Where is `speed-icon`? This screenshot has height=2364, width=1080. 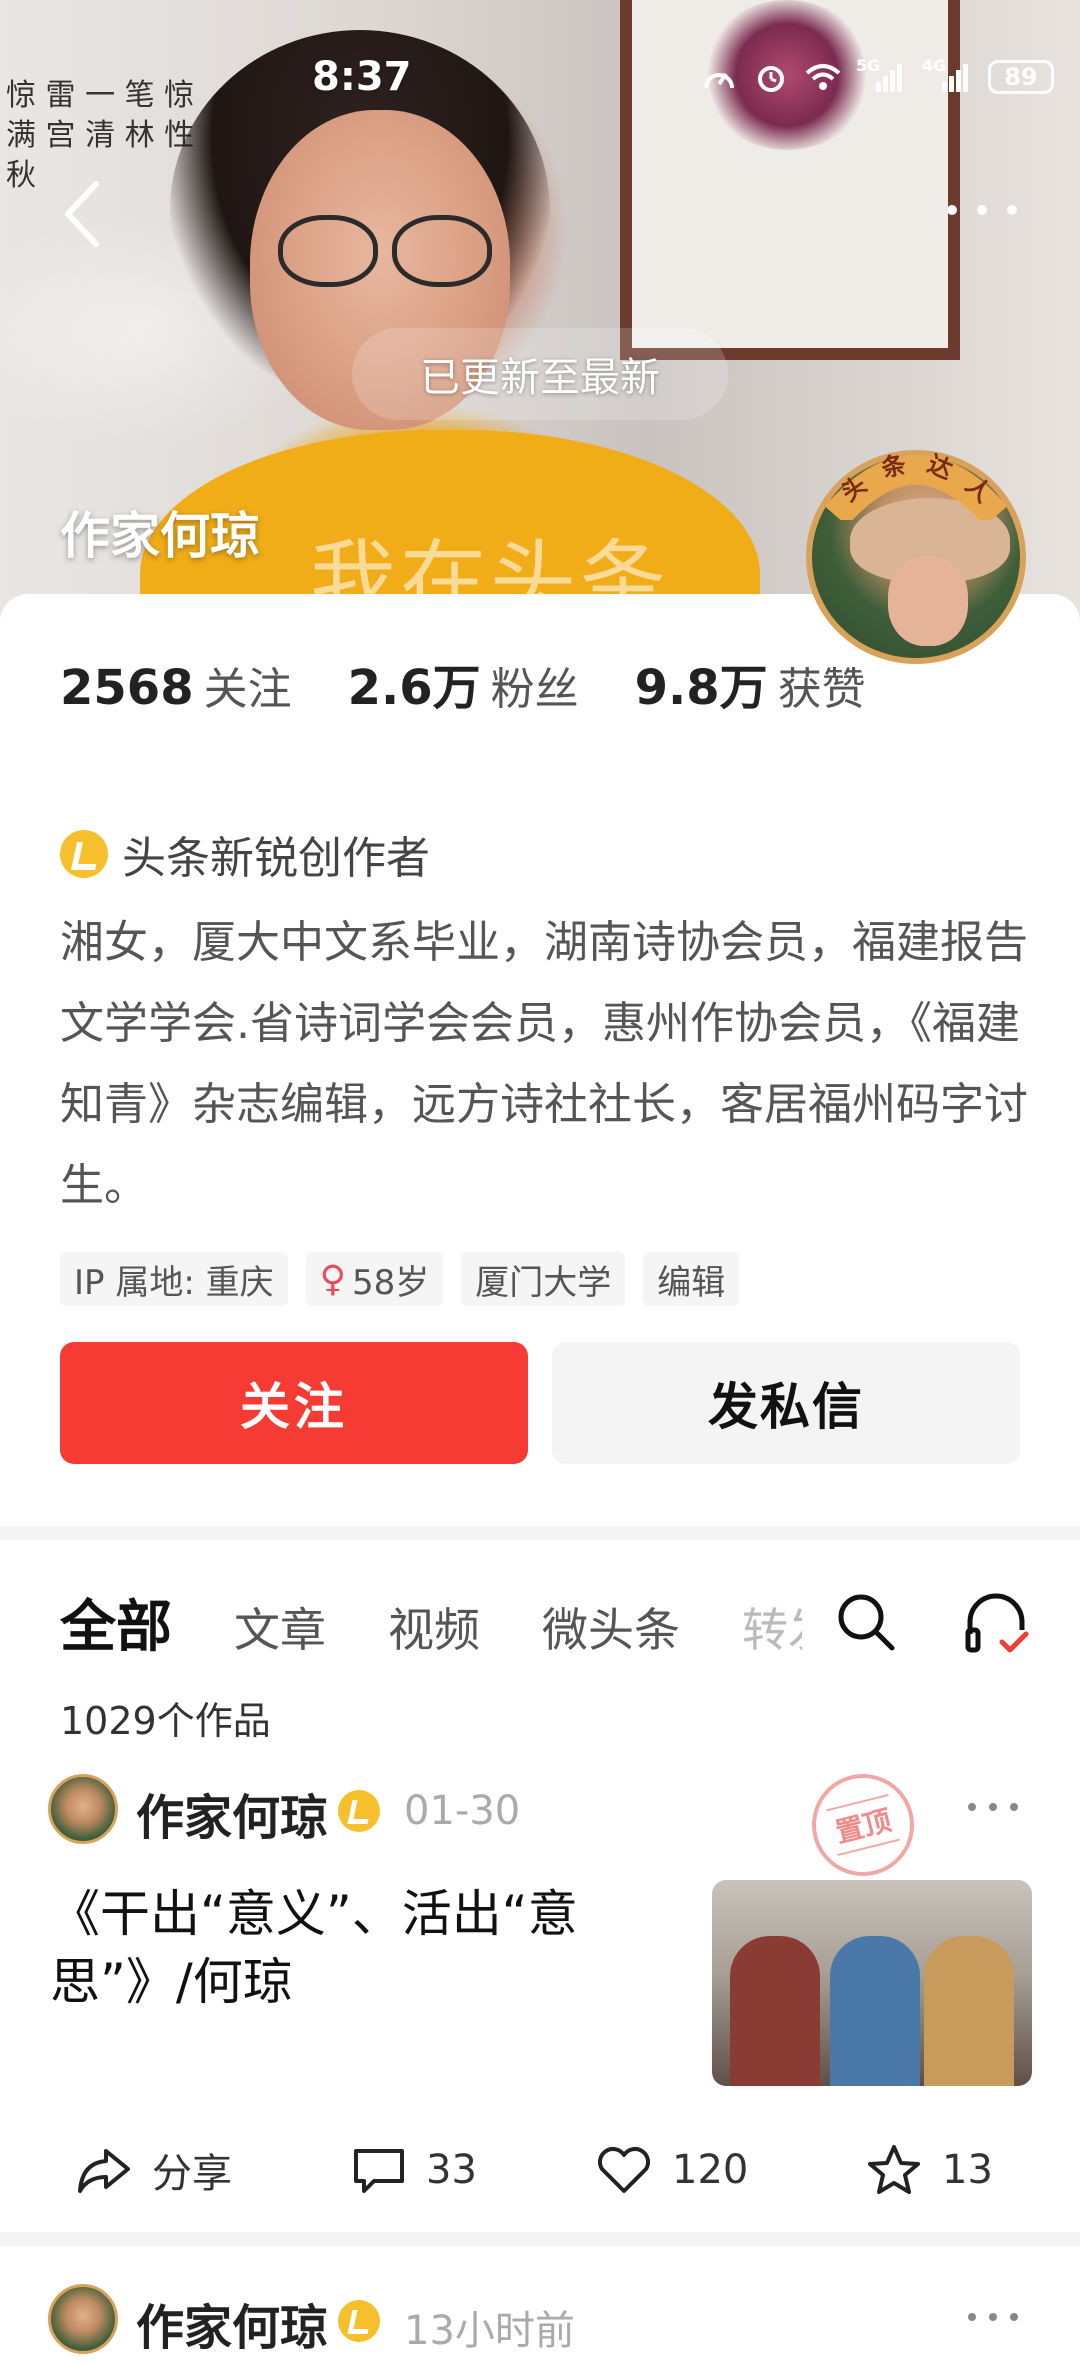
speed-icon is located at coordinates (719, 77).